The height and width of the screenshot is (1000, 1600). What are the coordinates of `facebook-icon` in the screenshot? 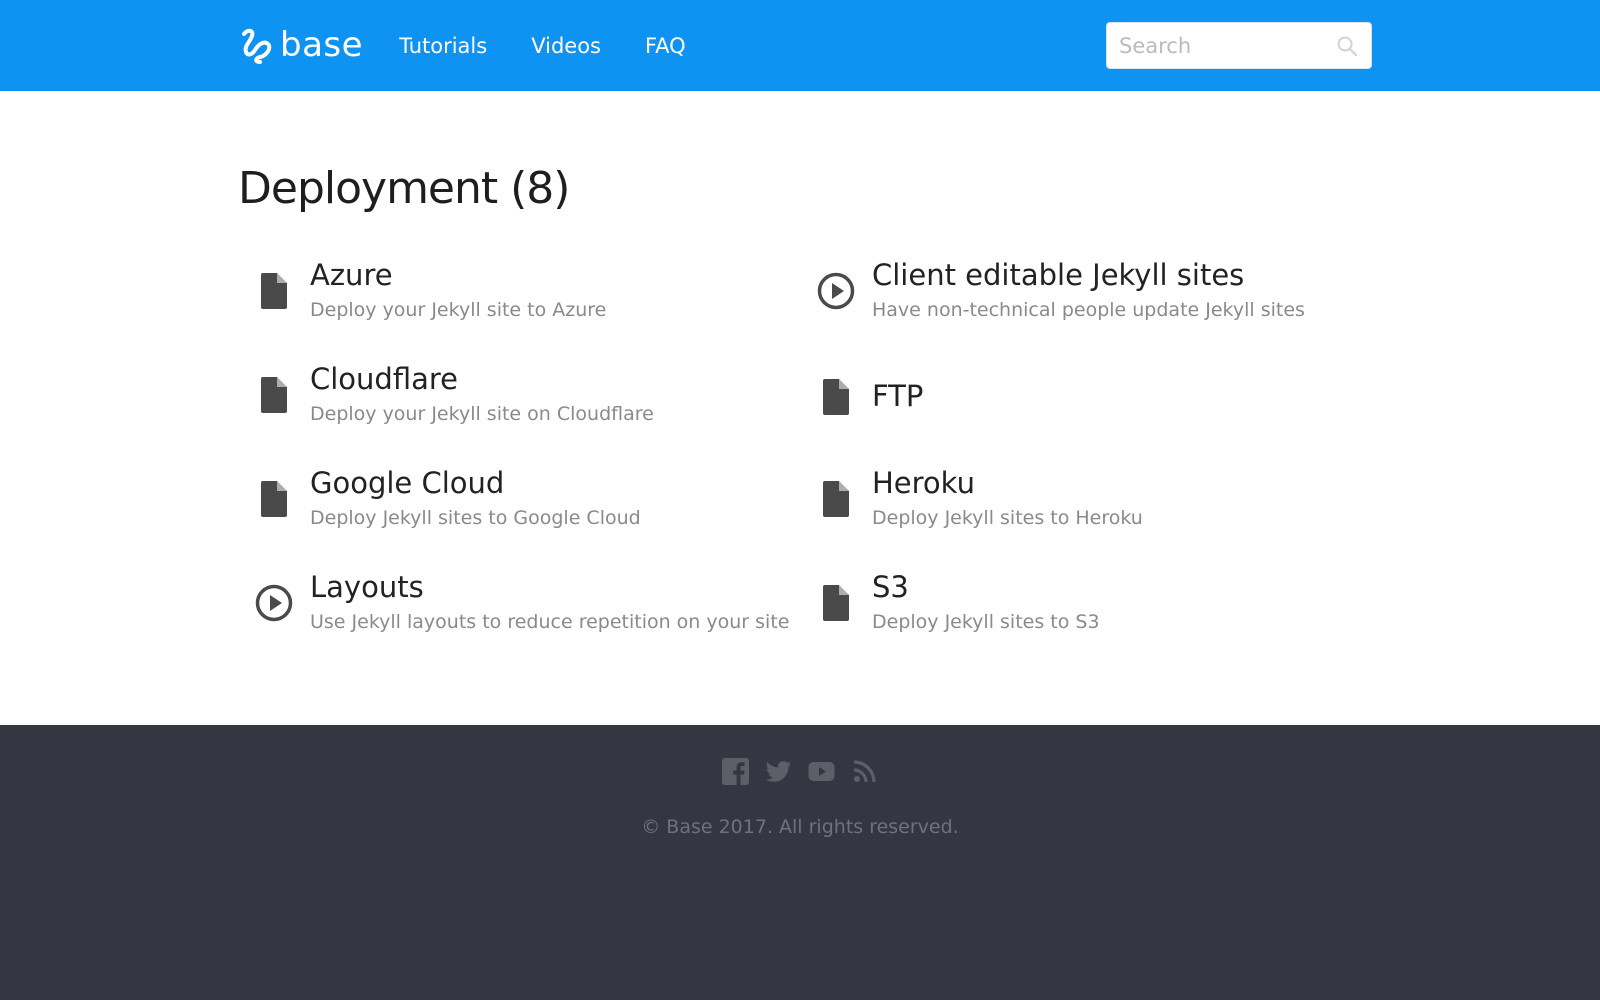 It's located at (735, 771).